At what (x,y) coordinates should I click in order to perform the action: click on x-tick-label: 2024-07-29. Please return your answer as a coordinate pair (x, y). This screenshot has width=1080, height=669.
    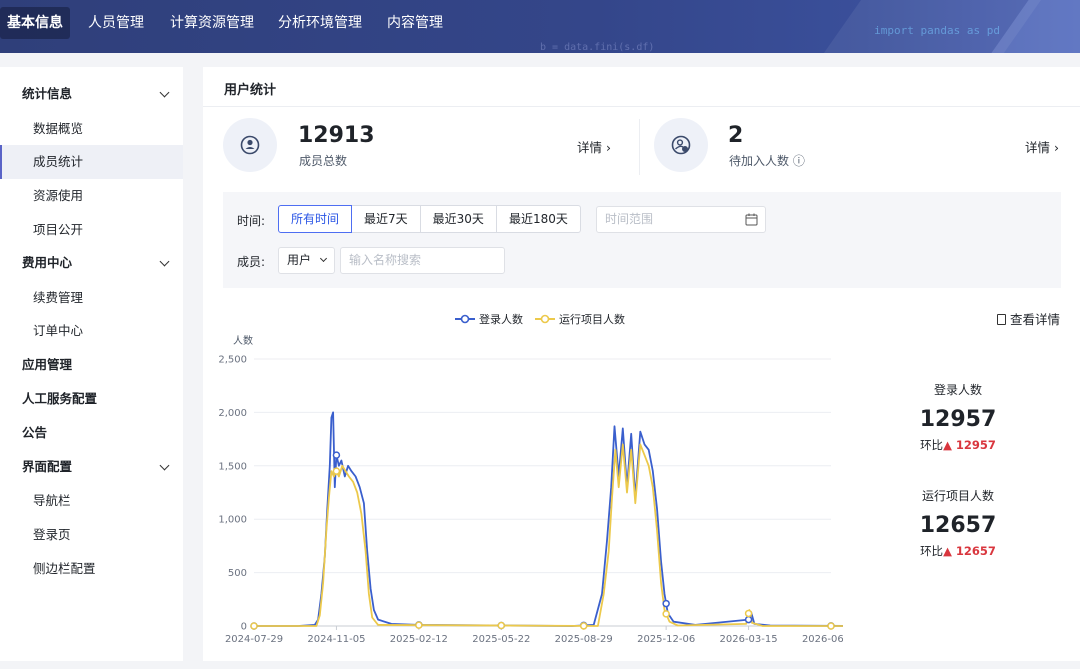
    Looking at the image, I should click on (254, 639).